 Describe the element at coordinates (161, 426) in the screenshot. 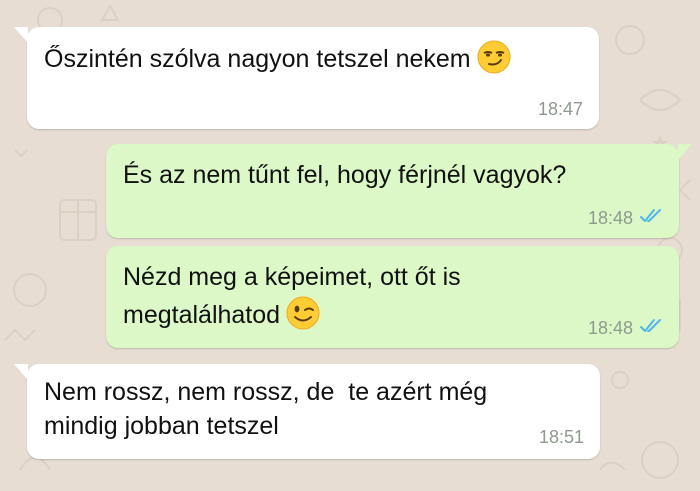

I see `message-text-line: mindig jobban tetszel` at that location.